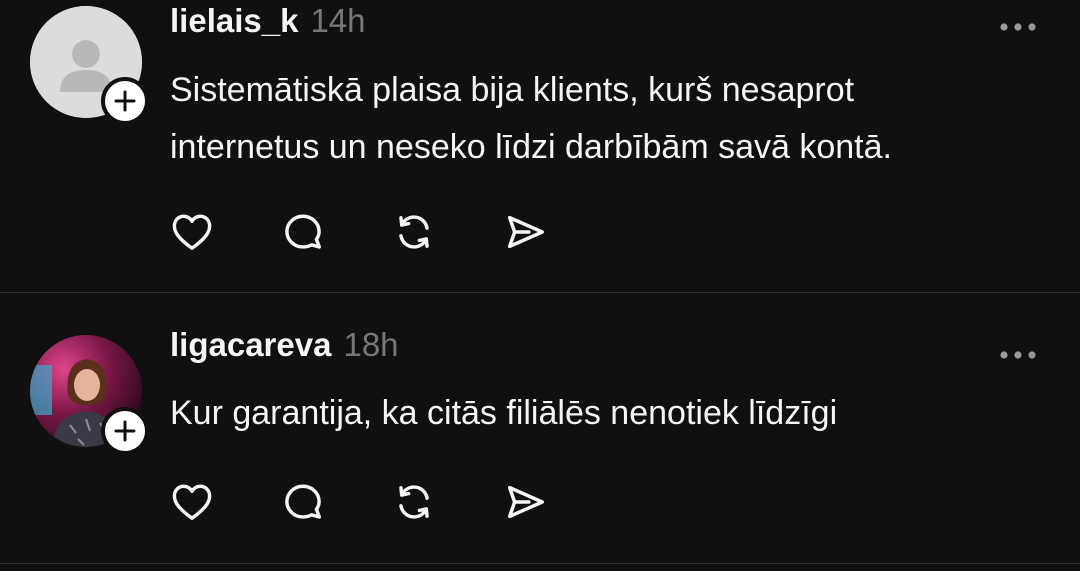 This screenshot has width=1080, height=571. Describe the element at coordinates (337, 21) in the screenshot. I see `timestamp: 14h` at that location.